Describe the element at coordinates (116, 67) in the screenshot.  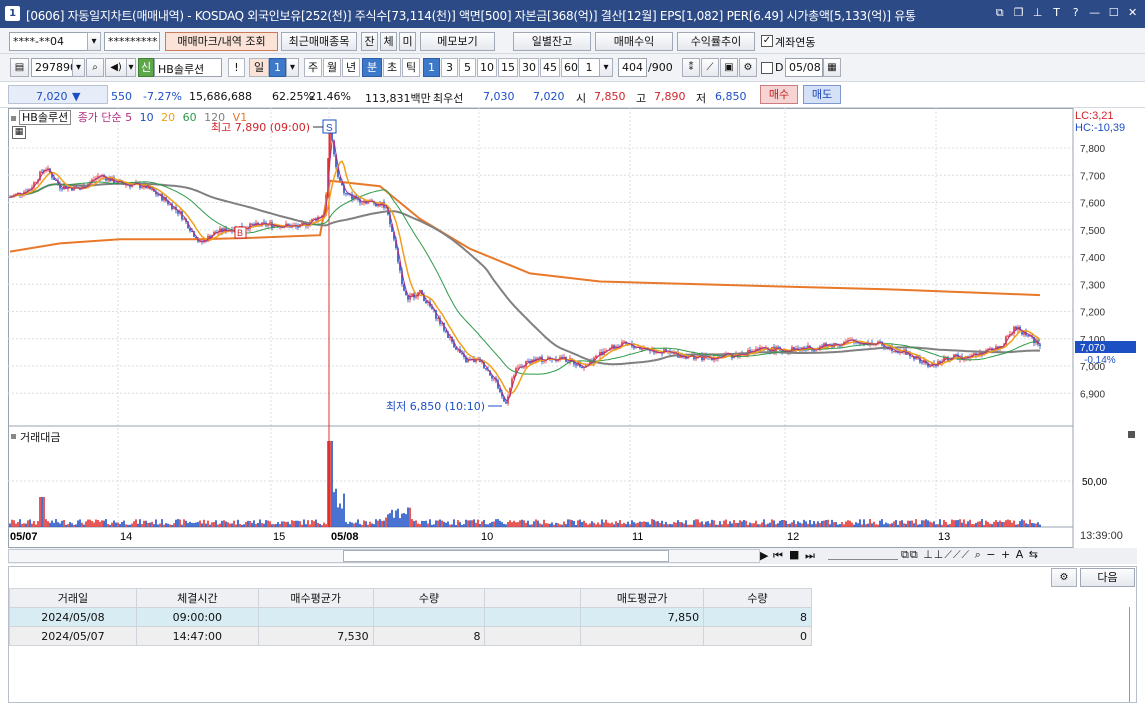
I see `sound-icon: ◀)` at that location.